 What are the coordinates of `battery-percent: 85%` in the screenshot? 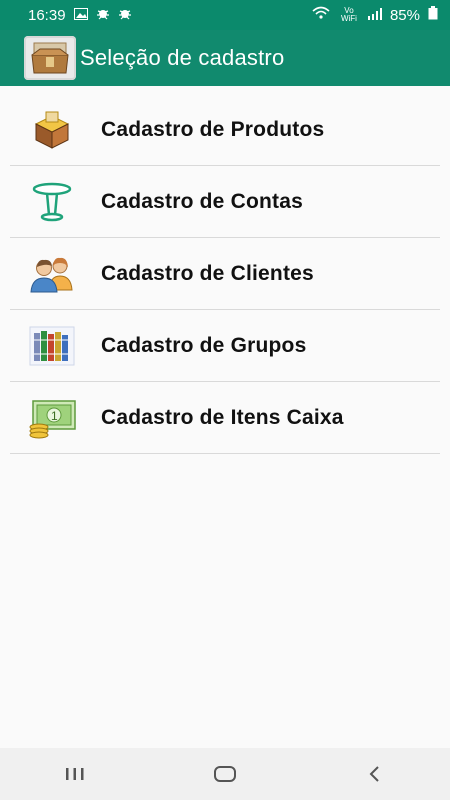 It's located at (404, 15).